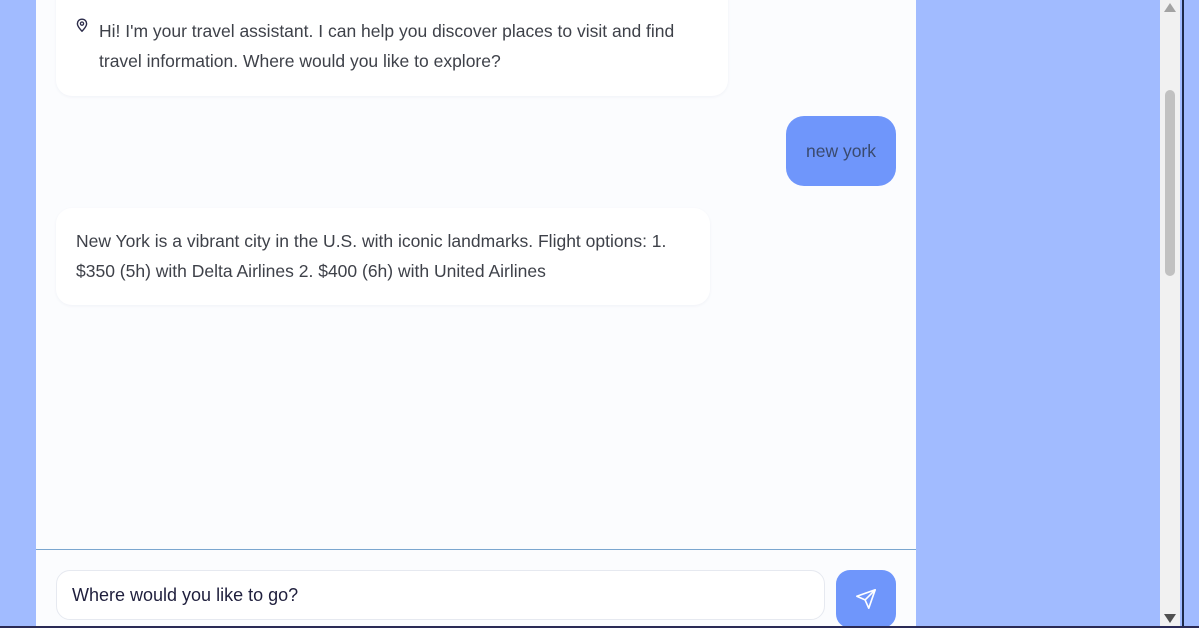 This screenshot has width=1199, height=628. I want to click on scroll-down-arrow-icon, so click(1170, 618).